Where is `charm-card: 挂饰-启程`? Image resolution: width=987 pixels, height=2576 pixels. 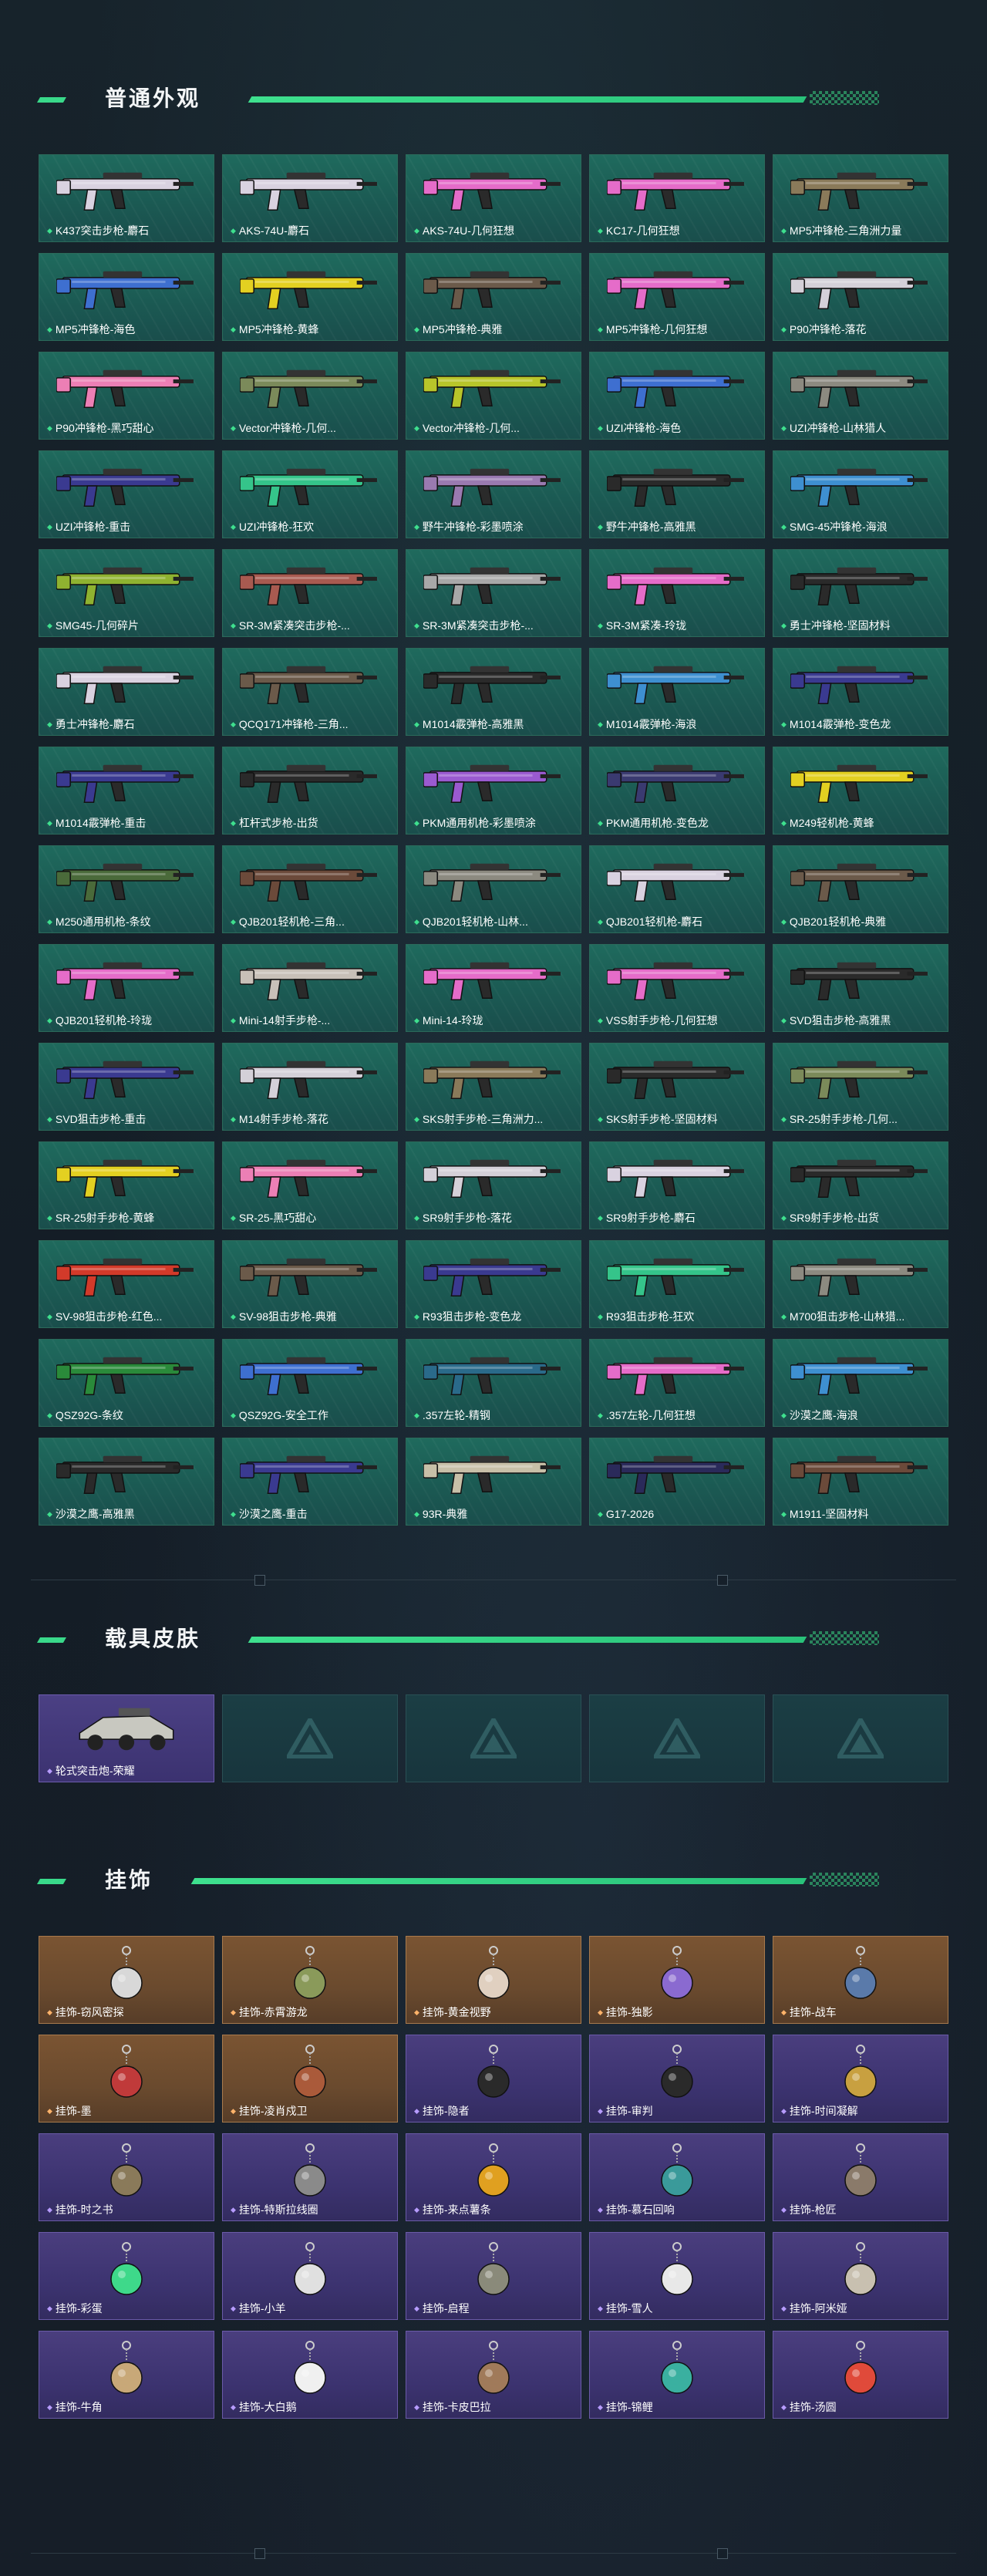 charm-card: 挂饰-启程 is located at coordinates (493, 2276).